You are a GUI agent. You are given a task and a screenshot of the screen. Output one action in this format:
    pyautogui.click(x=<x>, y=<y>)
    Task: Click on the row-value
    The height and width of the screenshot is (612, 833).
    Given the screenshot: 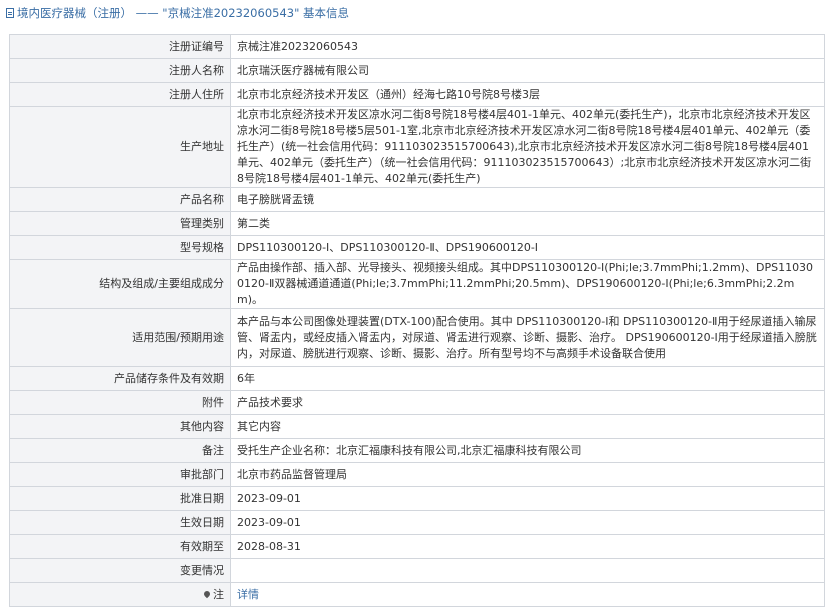 What is the action you would take?
    pyautogui.click(x=527, y=570)
    